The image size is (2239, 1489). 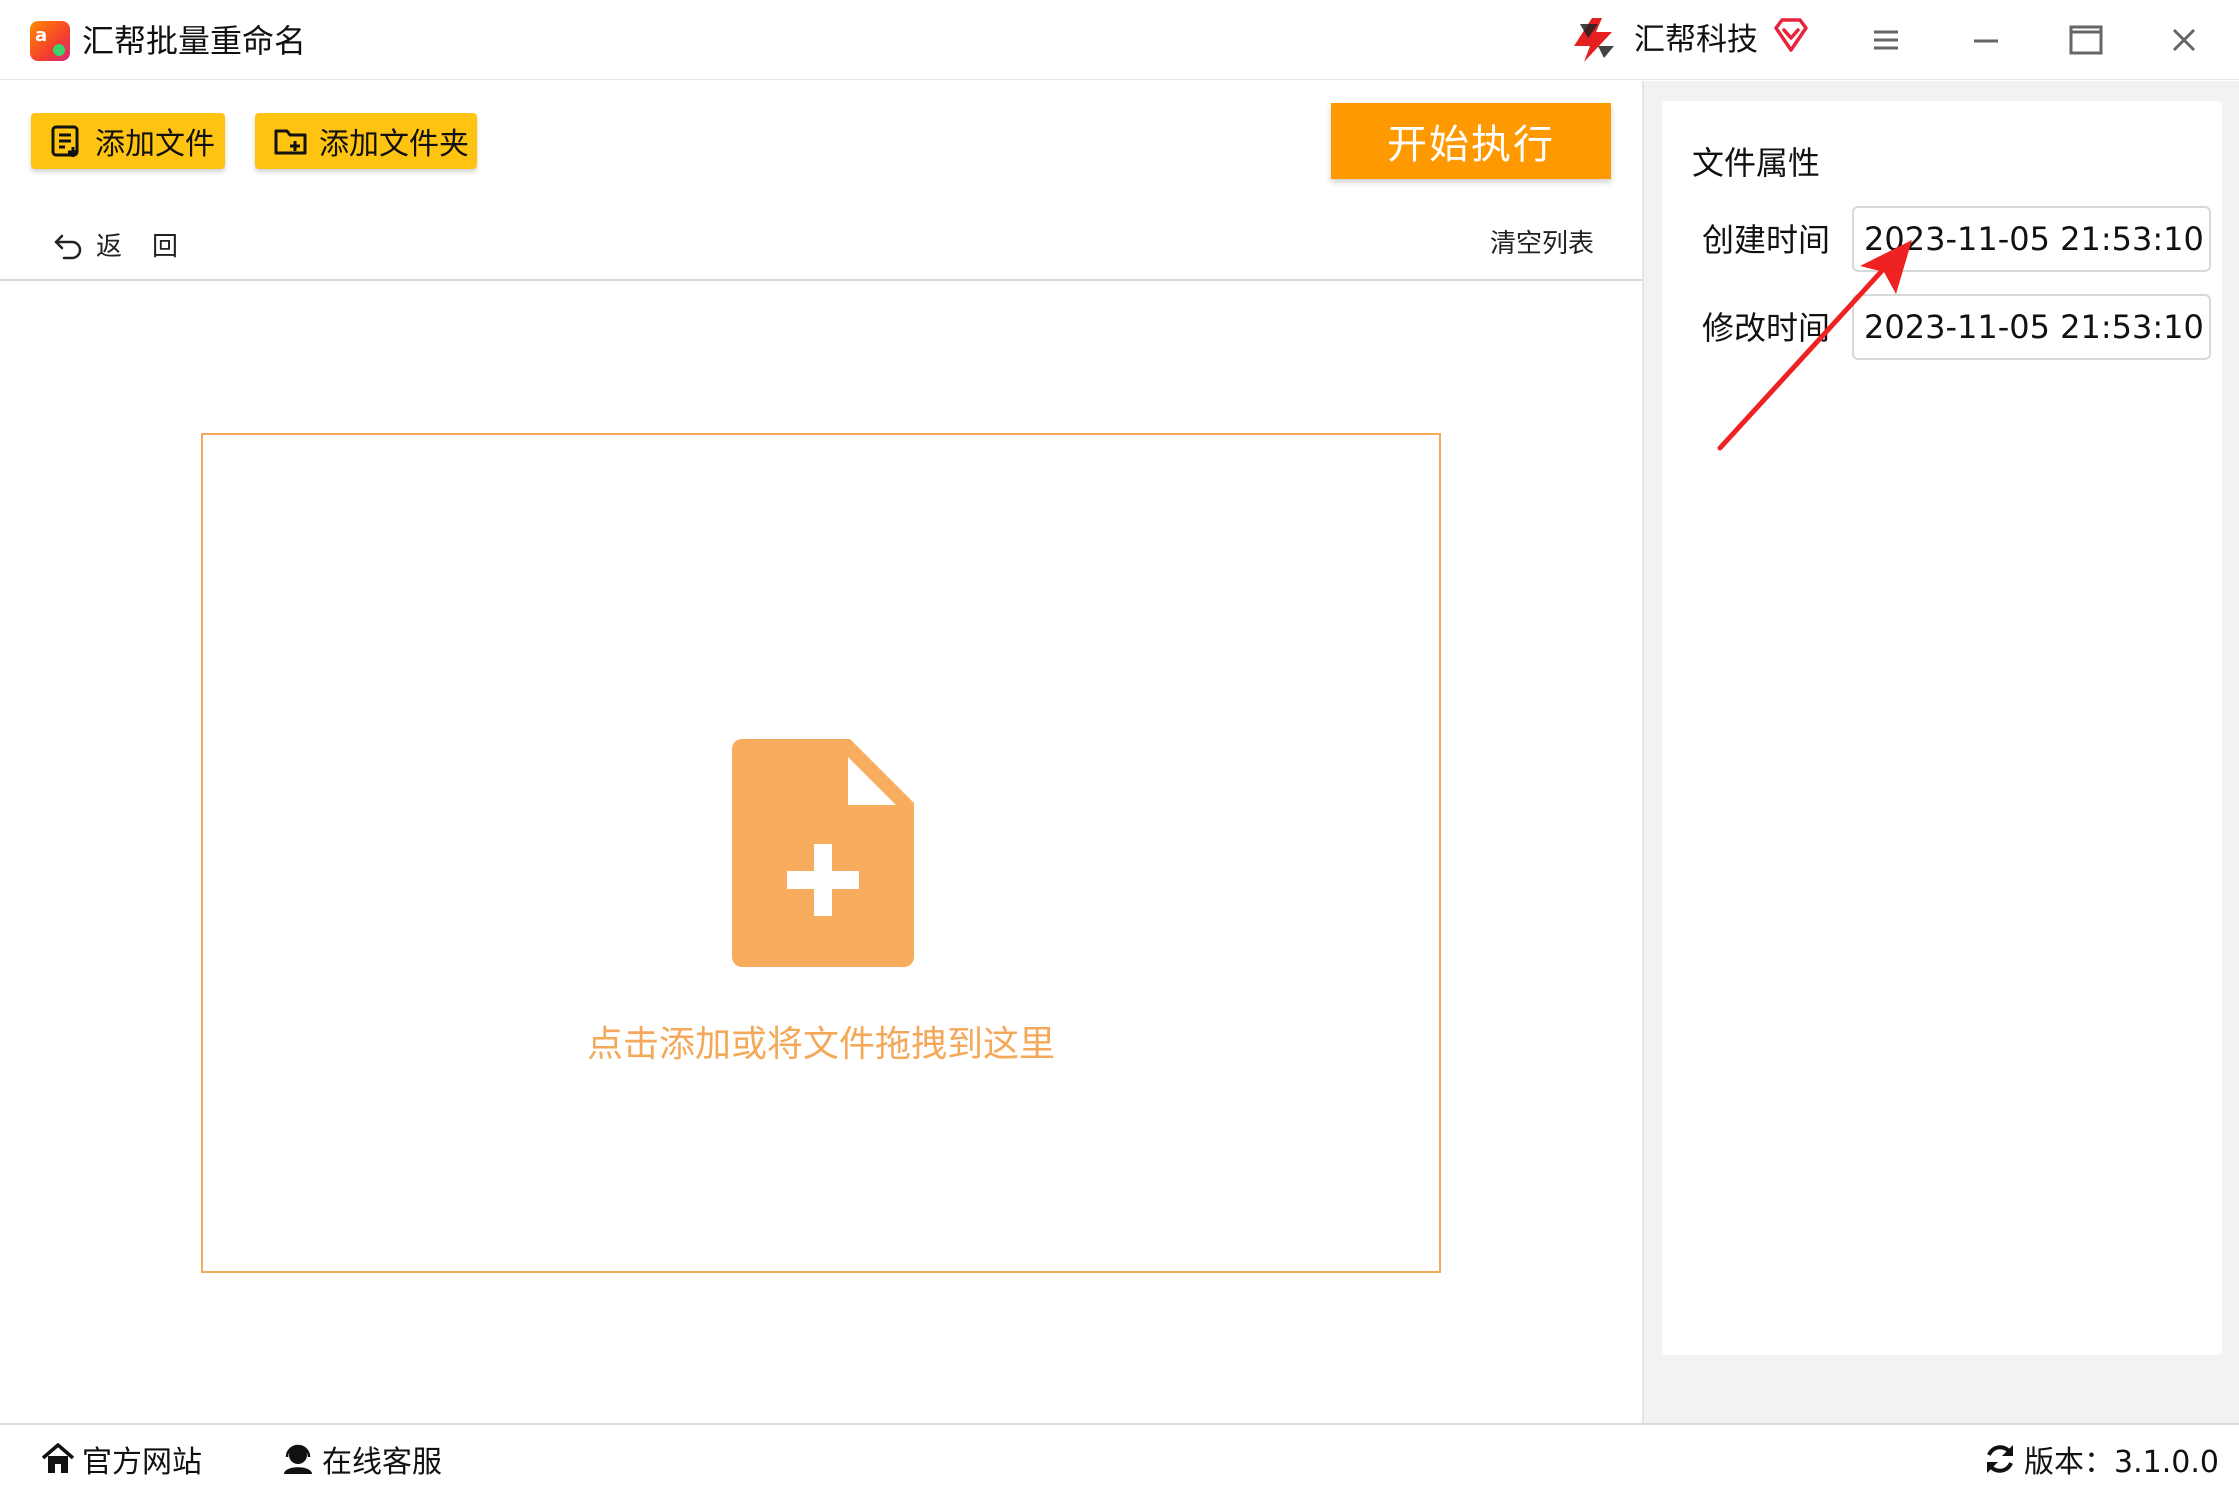 What do you see at coordinates (2086, 40) in the screenshot?
I see `maximize-icon` at bounding box center [2086, 40].